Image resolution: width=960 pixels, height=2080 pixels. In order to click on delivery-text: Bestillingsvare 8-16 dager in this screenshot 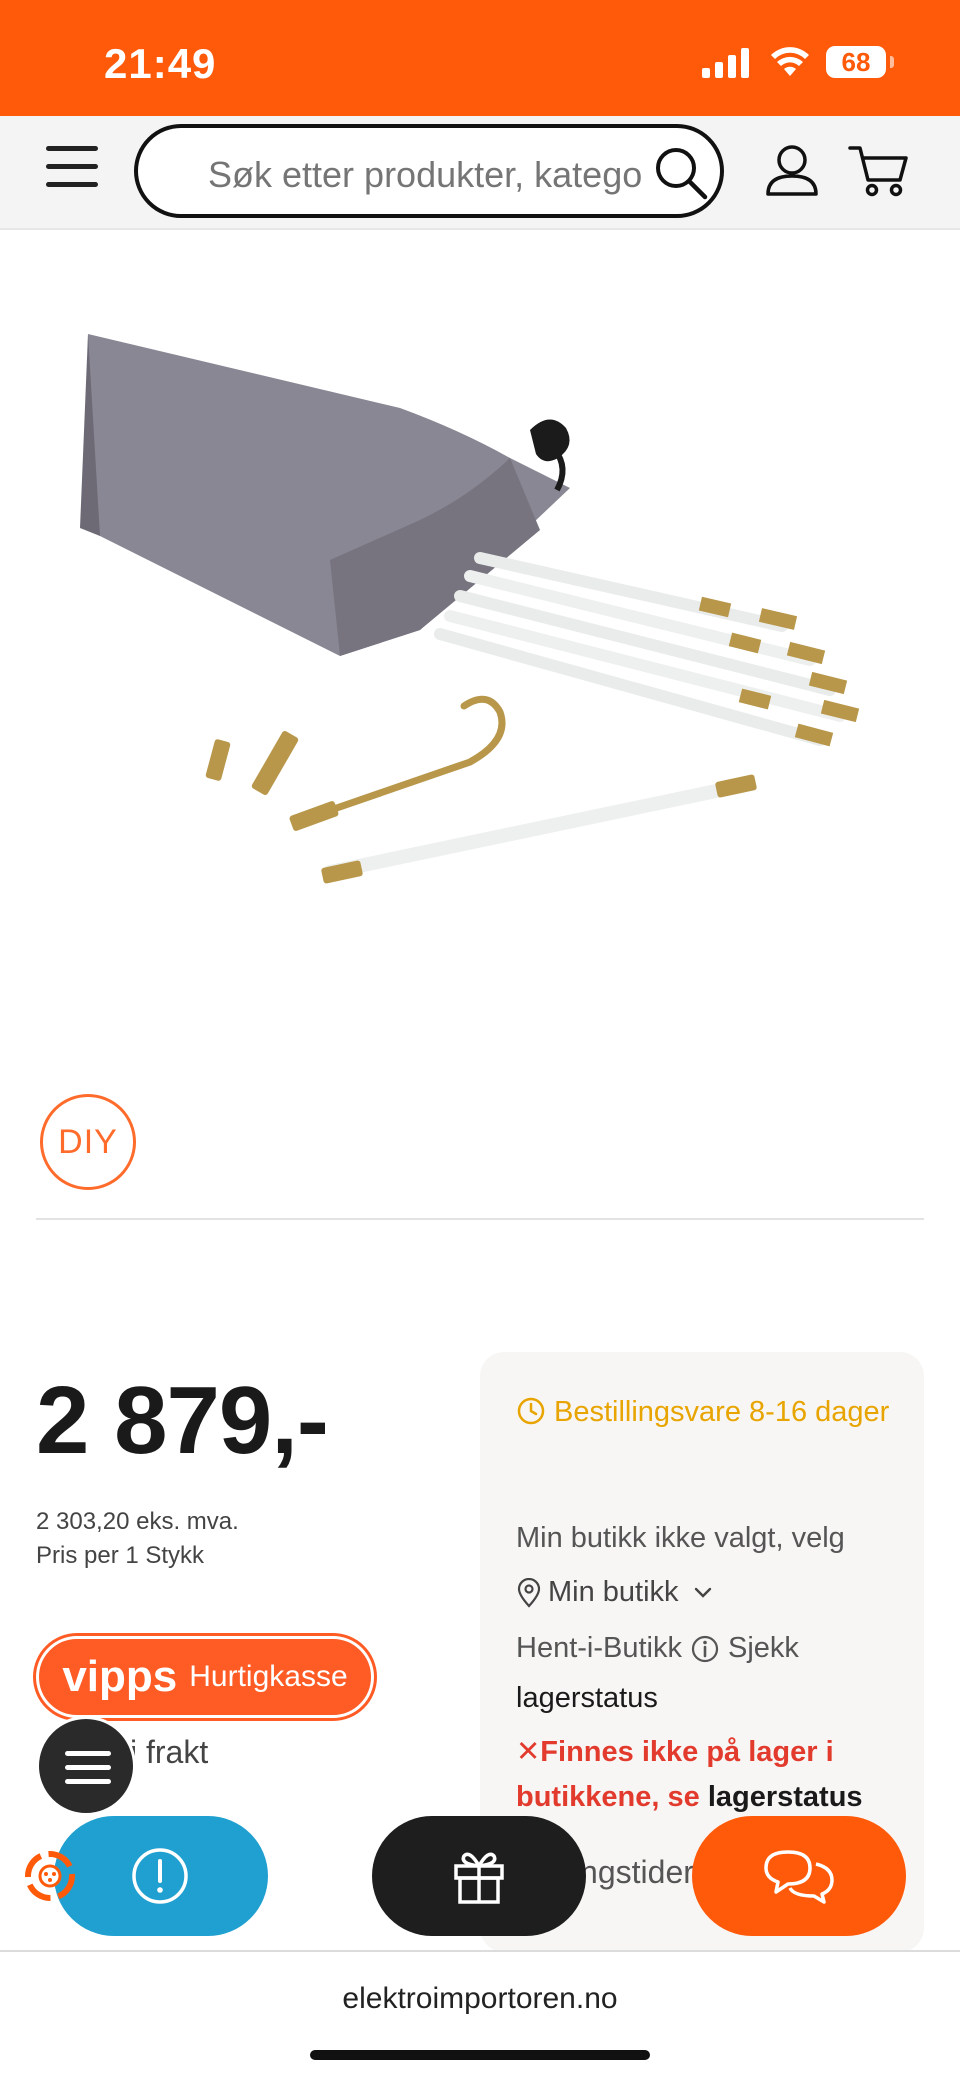, I will do `click(722, 1412)`.